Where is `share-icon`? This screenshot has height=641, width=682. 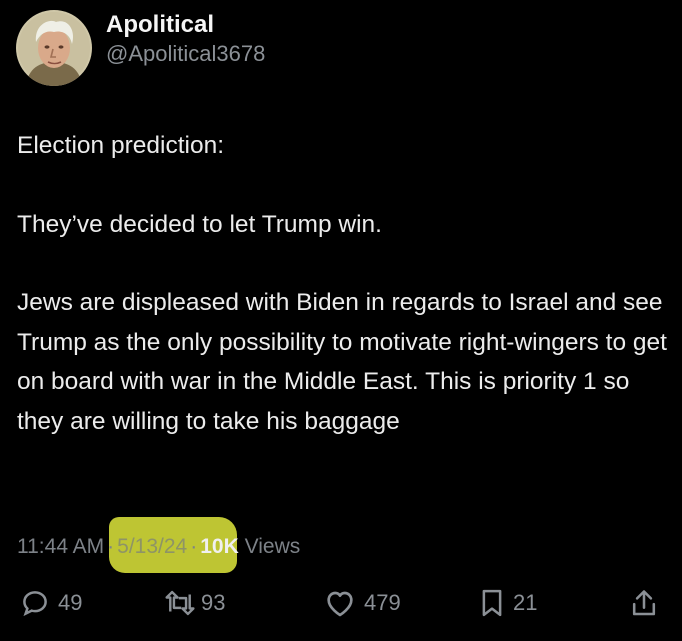
share-icon is located at coordinates (644, 603).